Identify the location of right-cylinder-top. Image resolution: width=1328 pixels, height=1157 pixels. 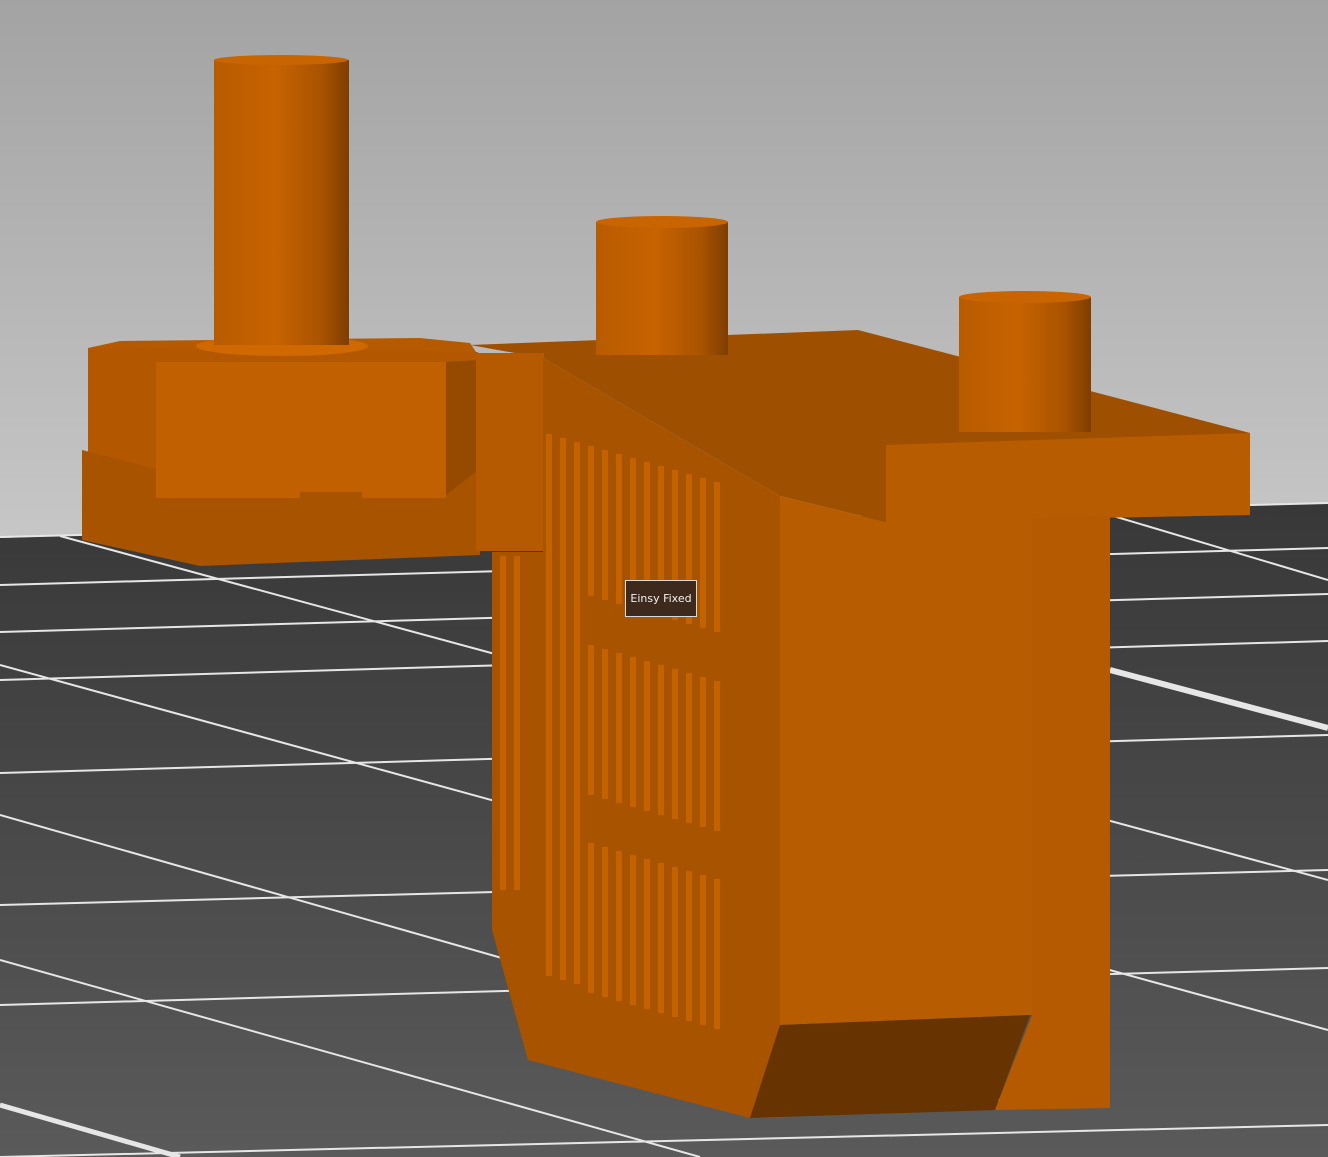
(1025, 297).